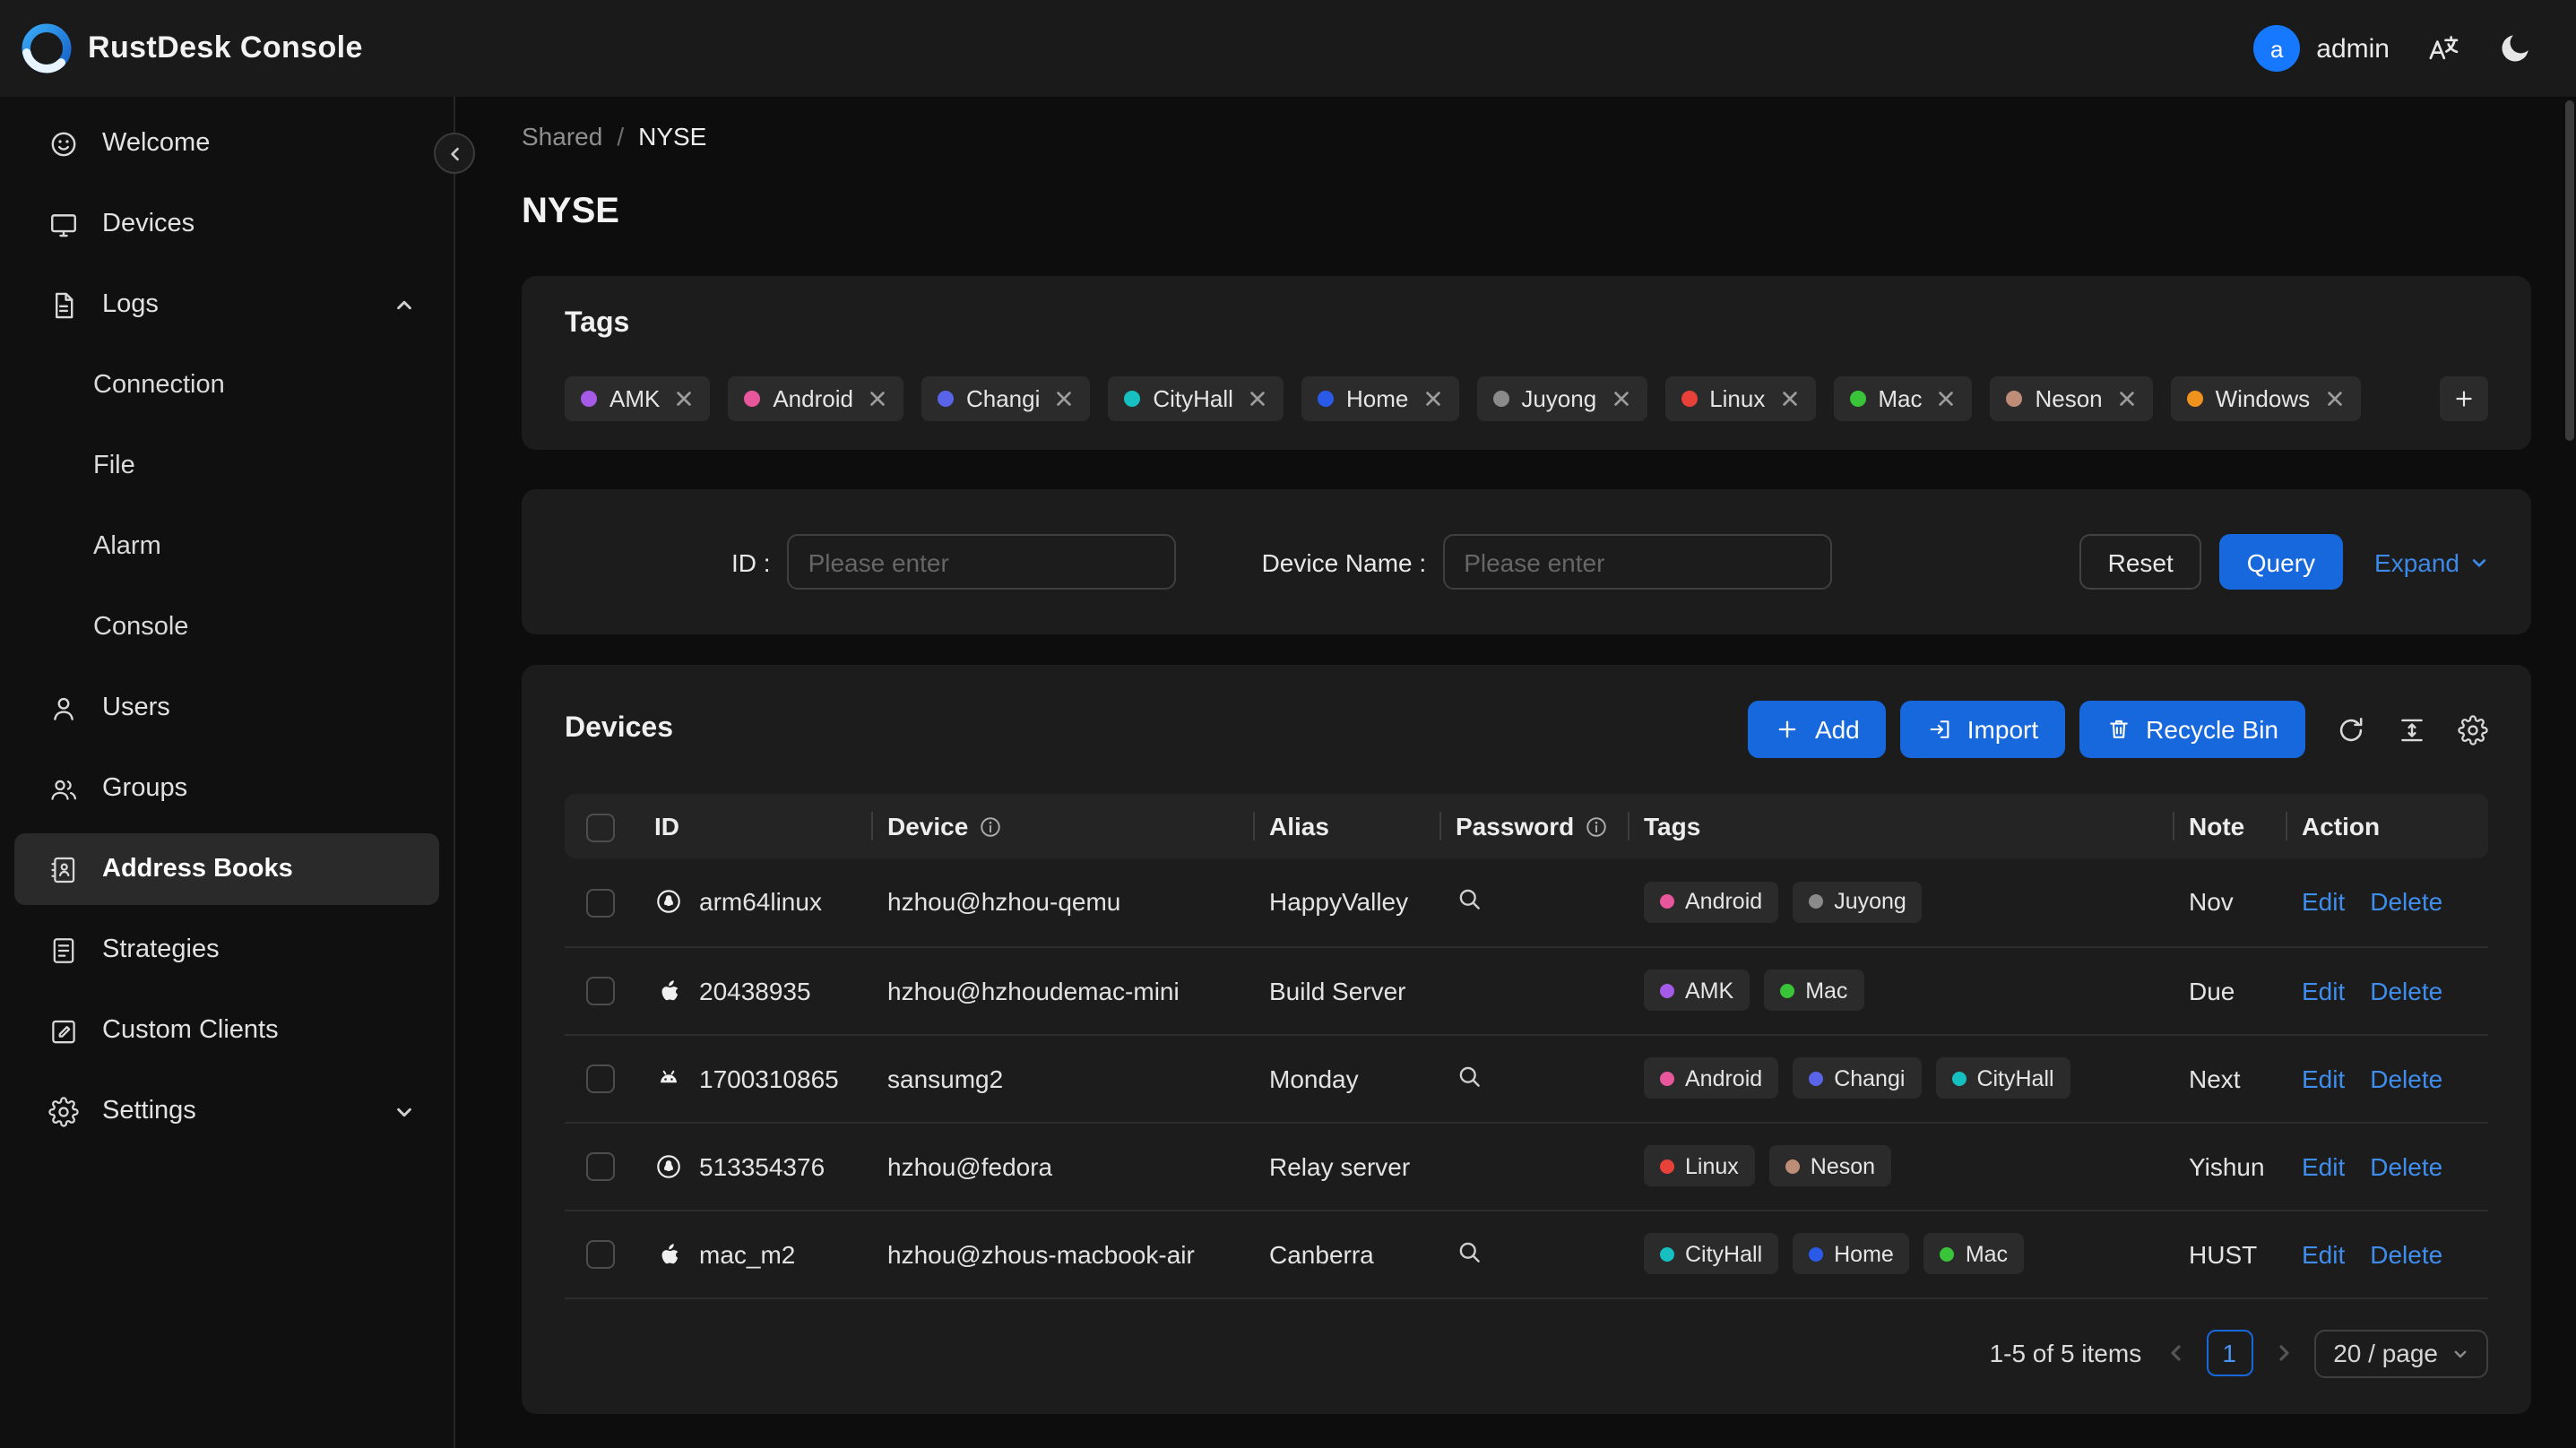 Image resolution: width=2576 pixels, height=1448 pixels. Describe the element at coordinates (1526, 136) in the screenshot. I see `breadcrumb: Shared / NYSE` at that location.